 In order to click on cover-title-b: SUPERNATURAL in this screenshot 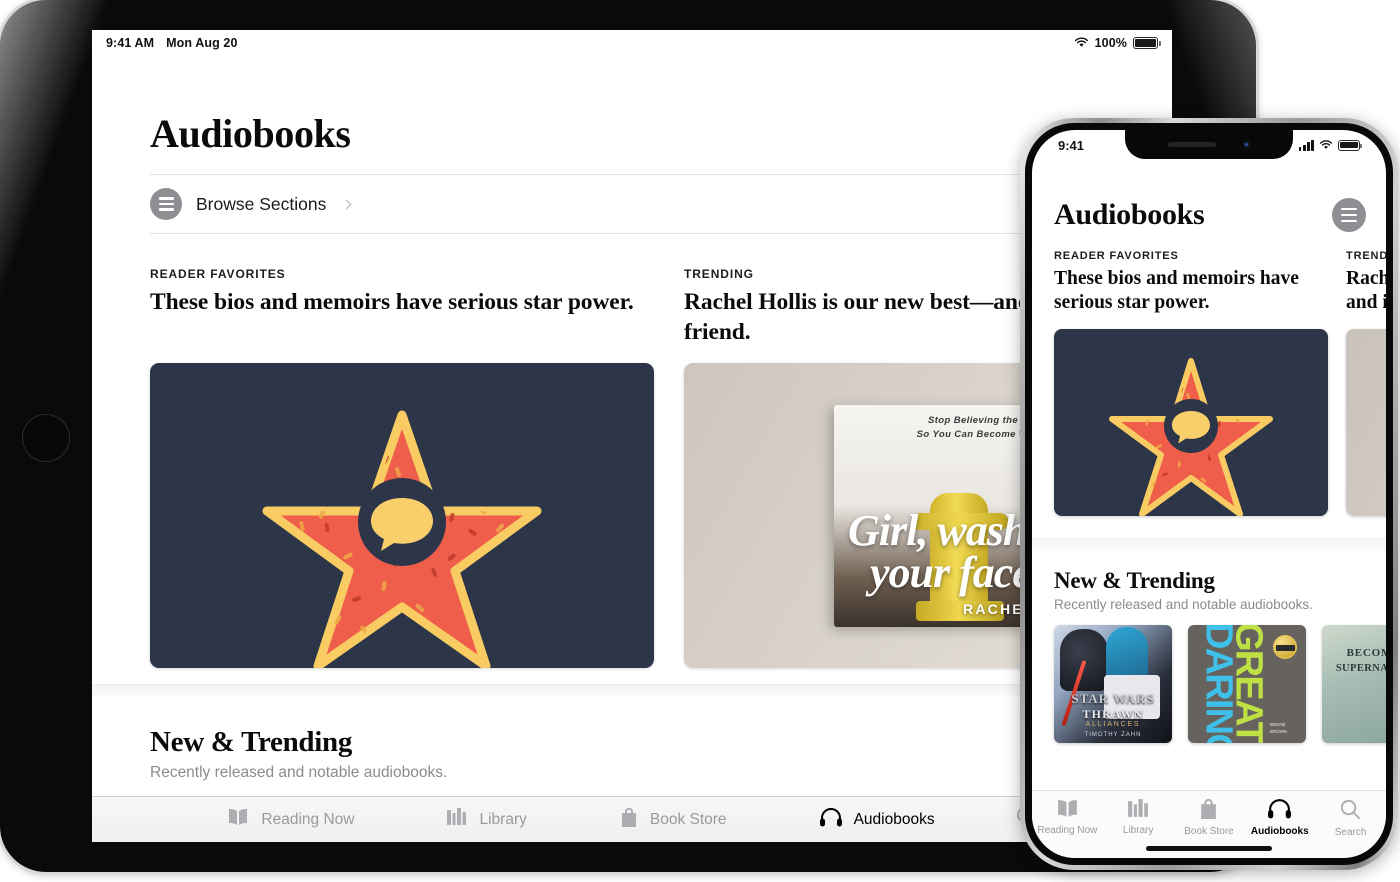, I will do `click(1360, 668)`.